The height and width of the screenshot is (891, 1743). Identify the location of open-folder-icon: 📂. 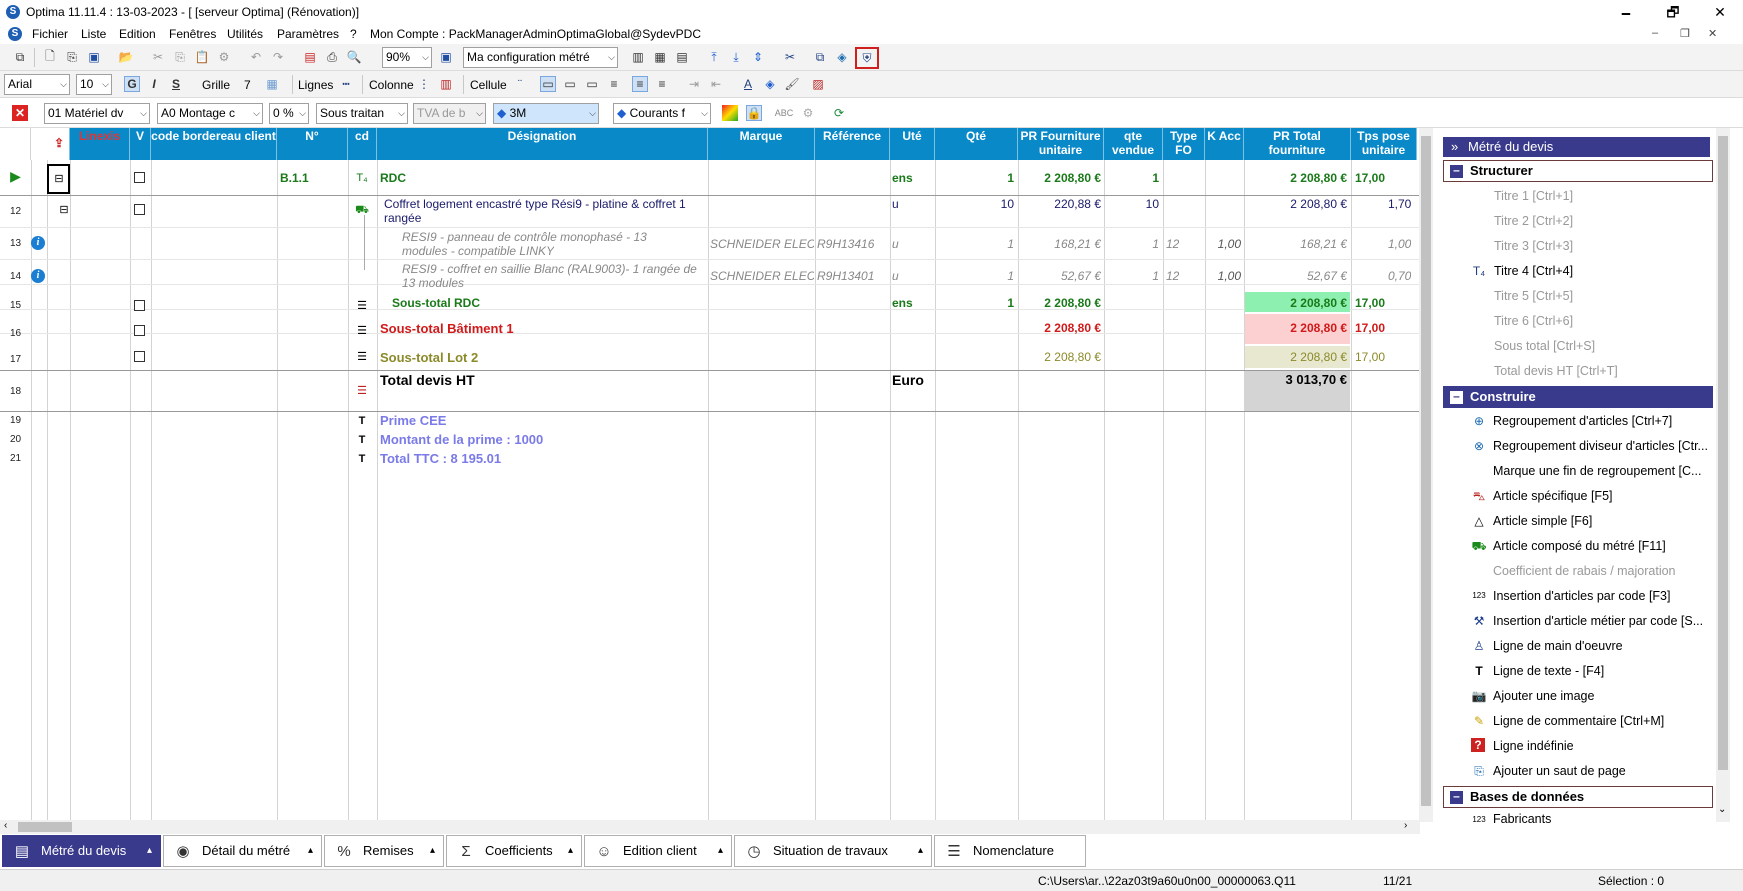
(126, 57).